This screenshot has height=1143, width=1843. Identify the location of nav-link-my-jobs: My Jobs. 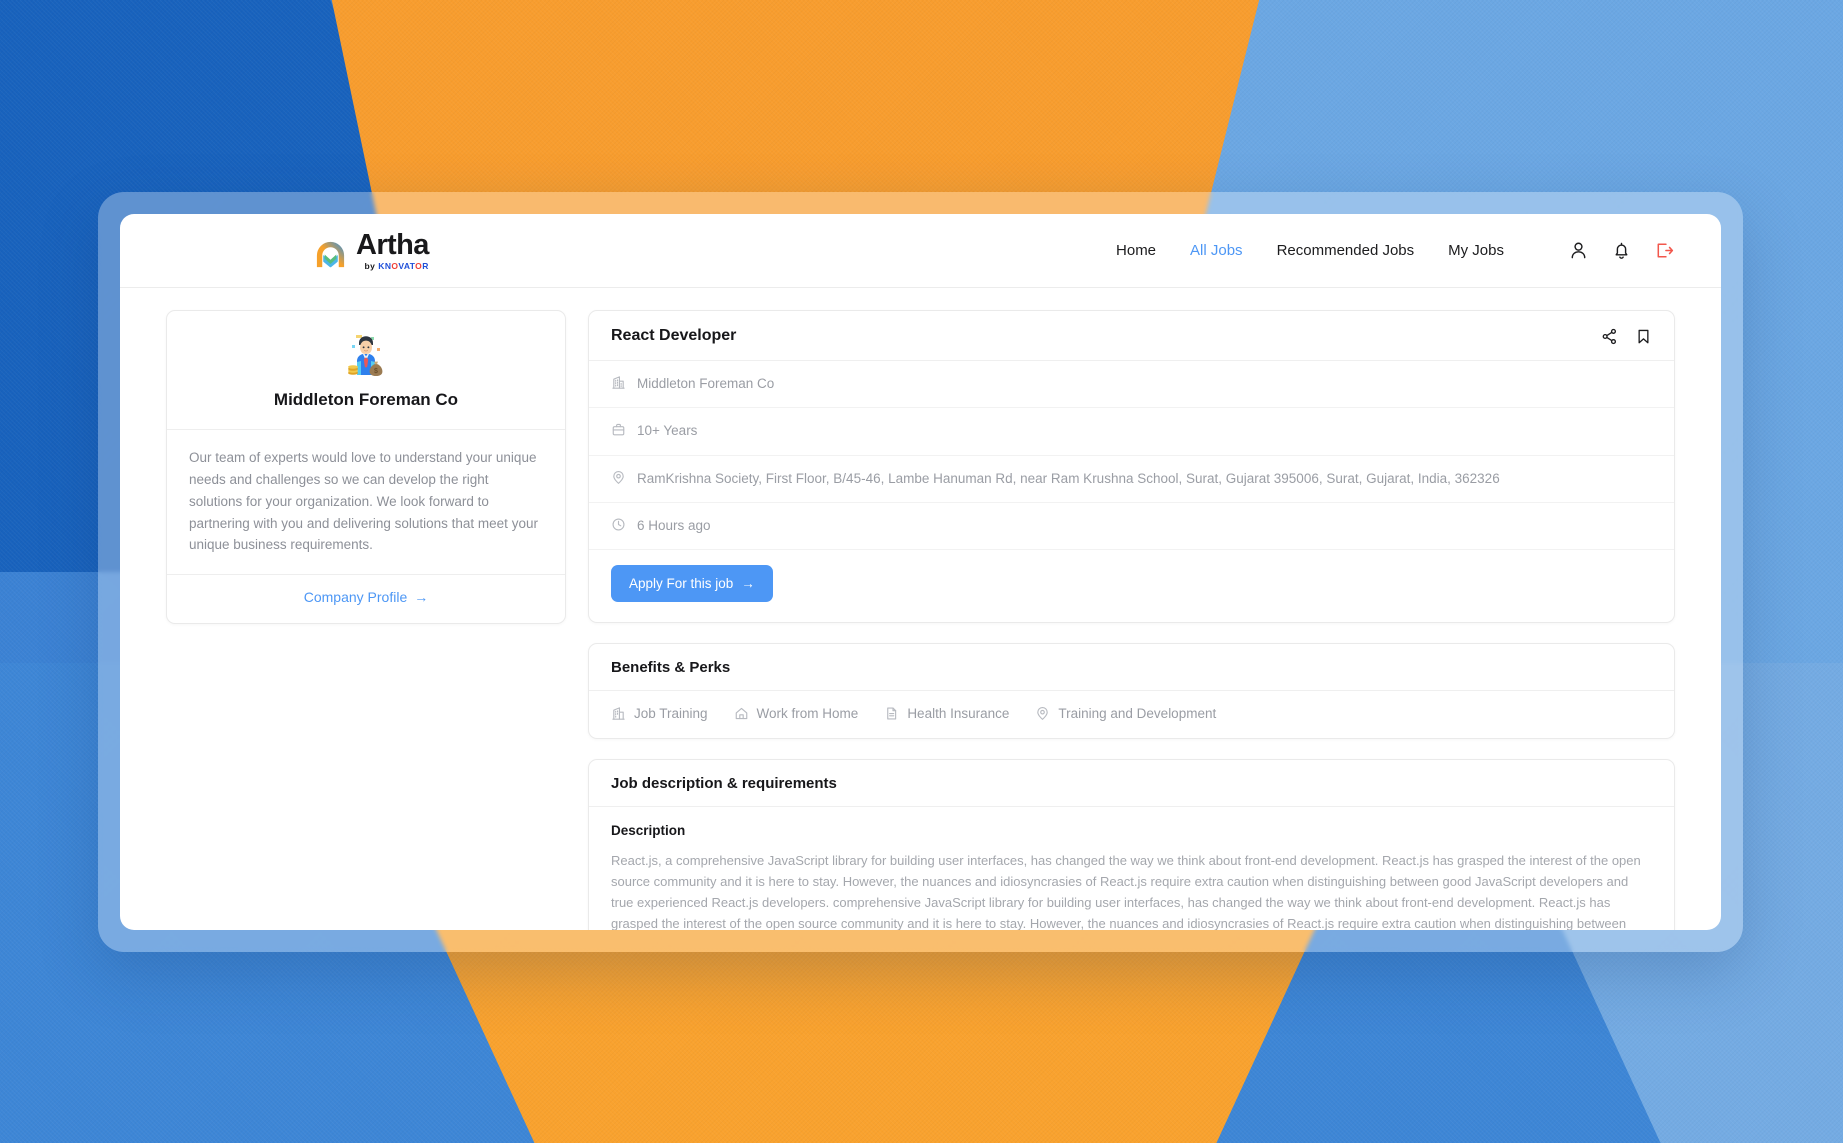
(1476, 250).